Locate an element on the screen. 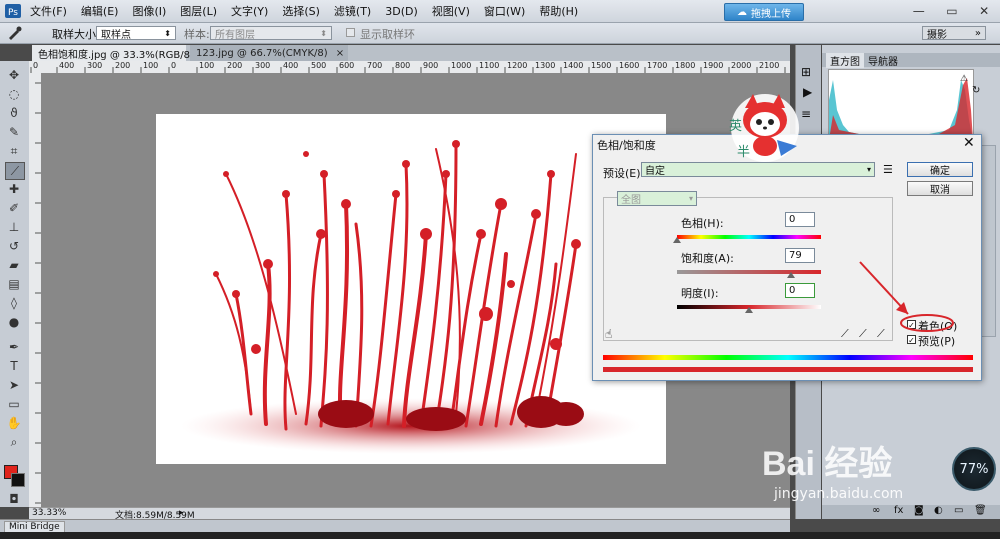 This screenshot has height=539, width=1000. channel-select: 全图 ▾ is located at coordinates (657, 198).